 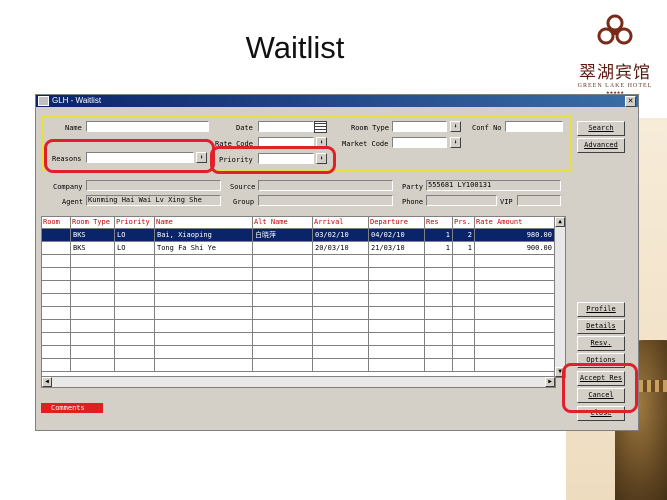 What do you see at coordinates (601, 309) in the screenshot?
I see `profile-button: Profile` at bounding box center [601, 309].